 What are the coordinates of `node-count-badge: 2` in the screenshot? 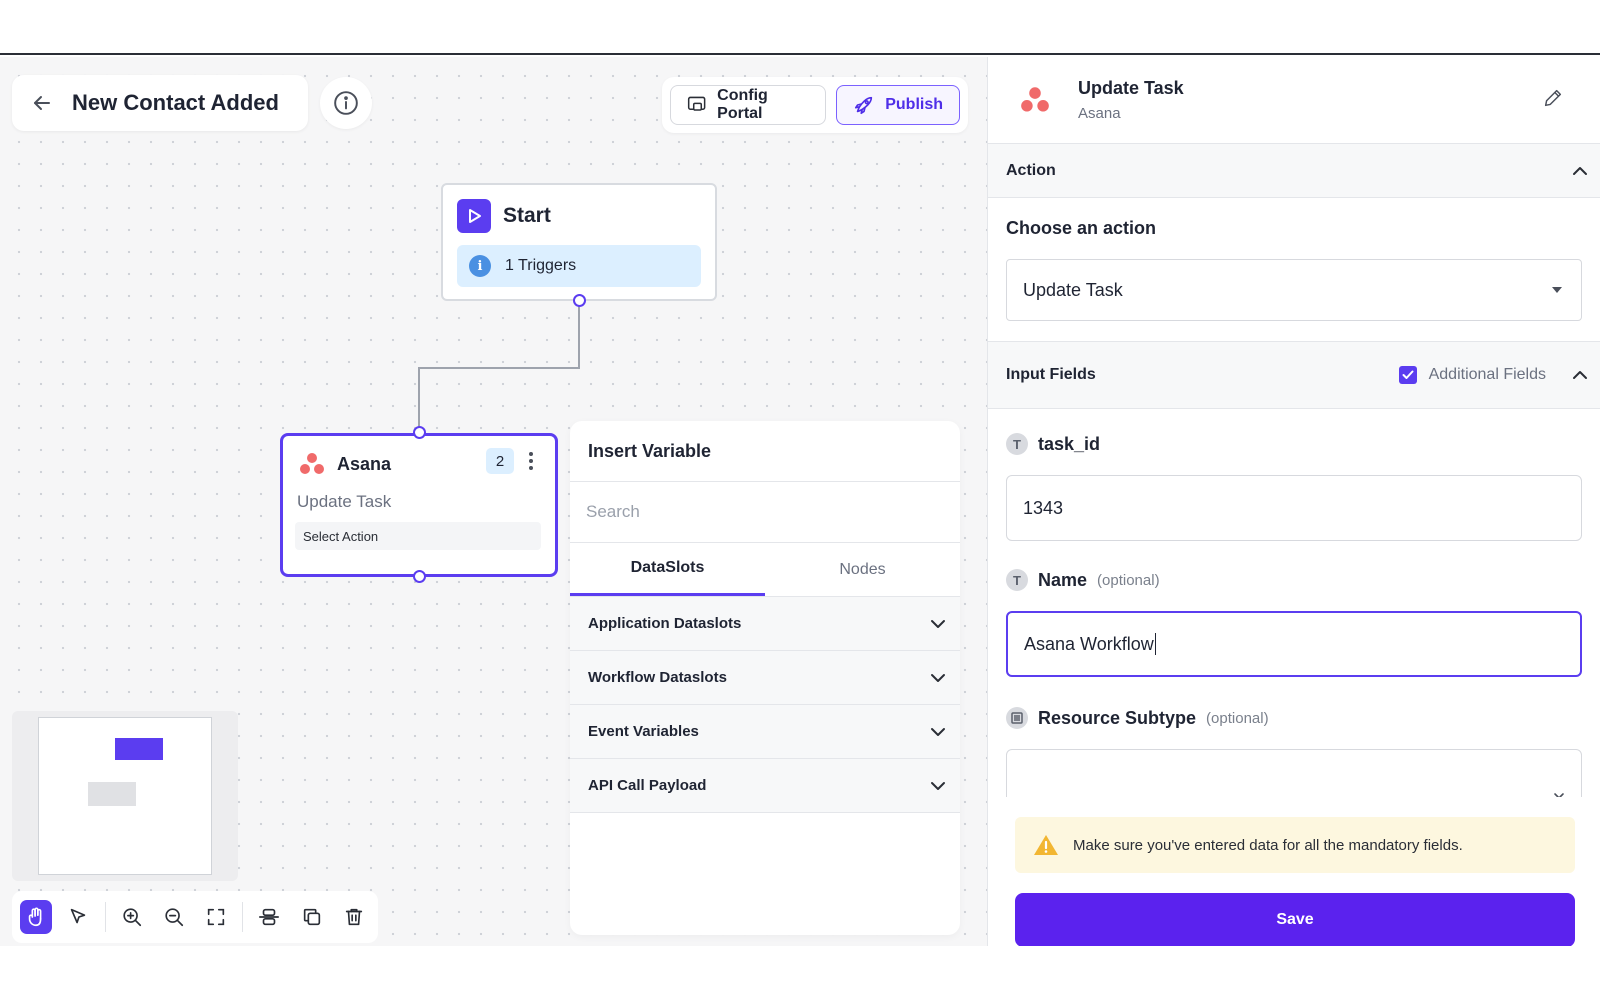 It's located at (500, 461).